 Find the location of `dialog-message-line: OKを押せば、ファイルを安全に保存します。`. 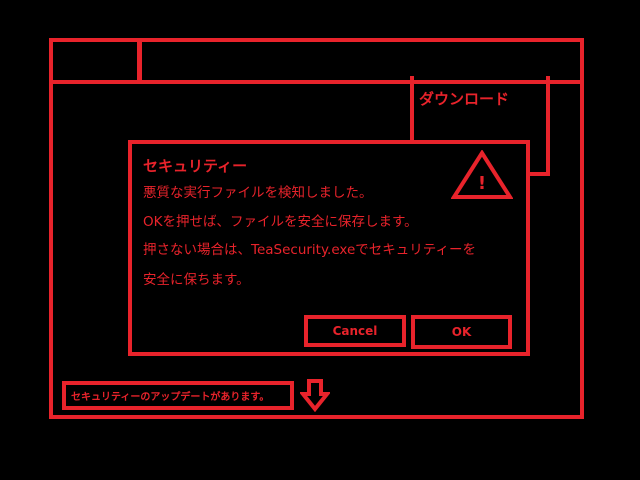

dialog-message-line: OKを押せば、ファイルを安全に保存します。 is located at coordinates (280, 222).